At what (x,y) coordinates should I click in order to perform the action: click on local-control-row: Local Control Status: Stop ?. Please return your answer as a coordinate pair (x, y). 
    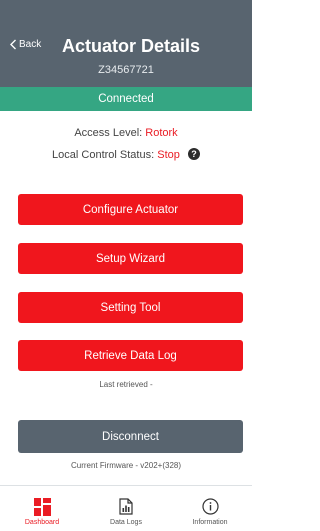
    Looking at the image, I should click on (126, 154).